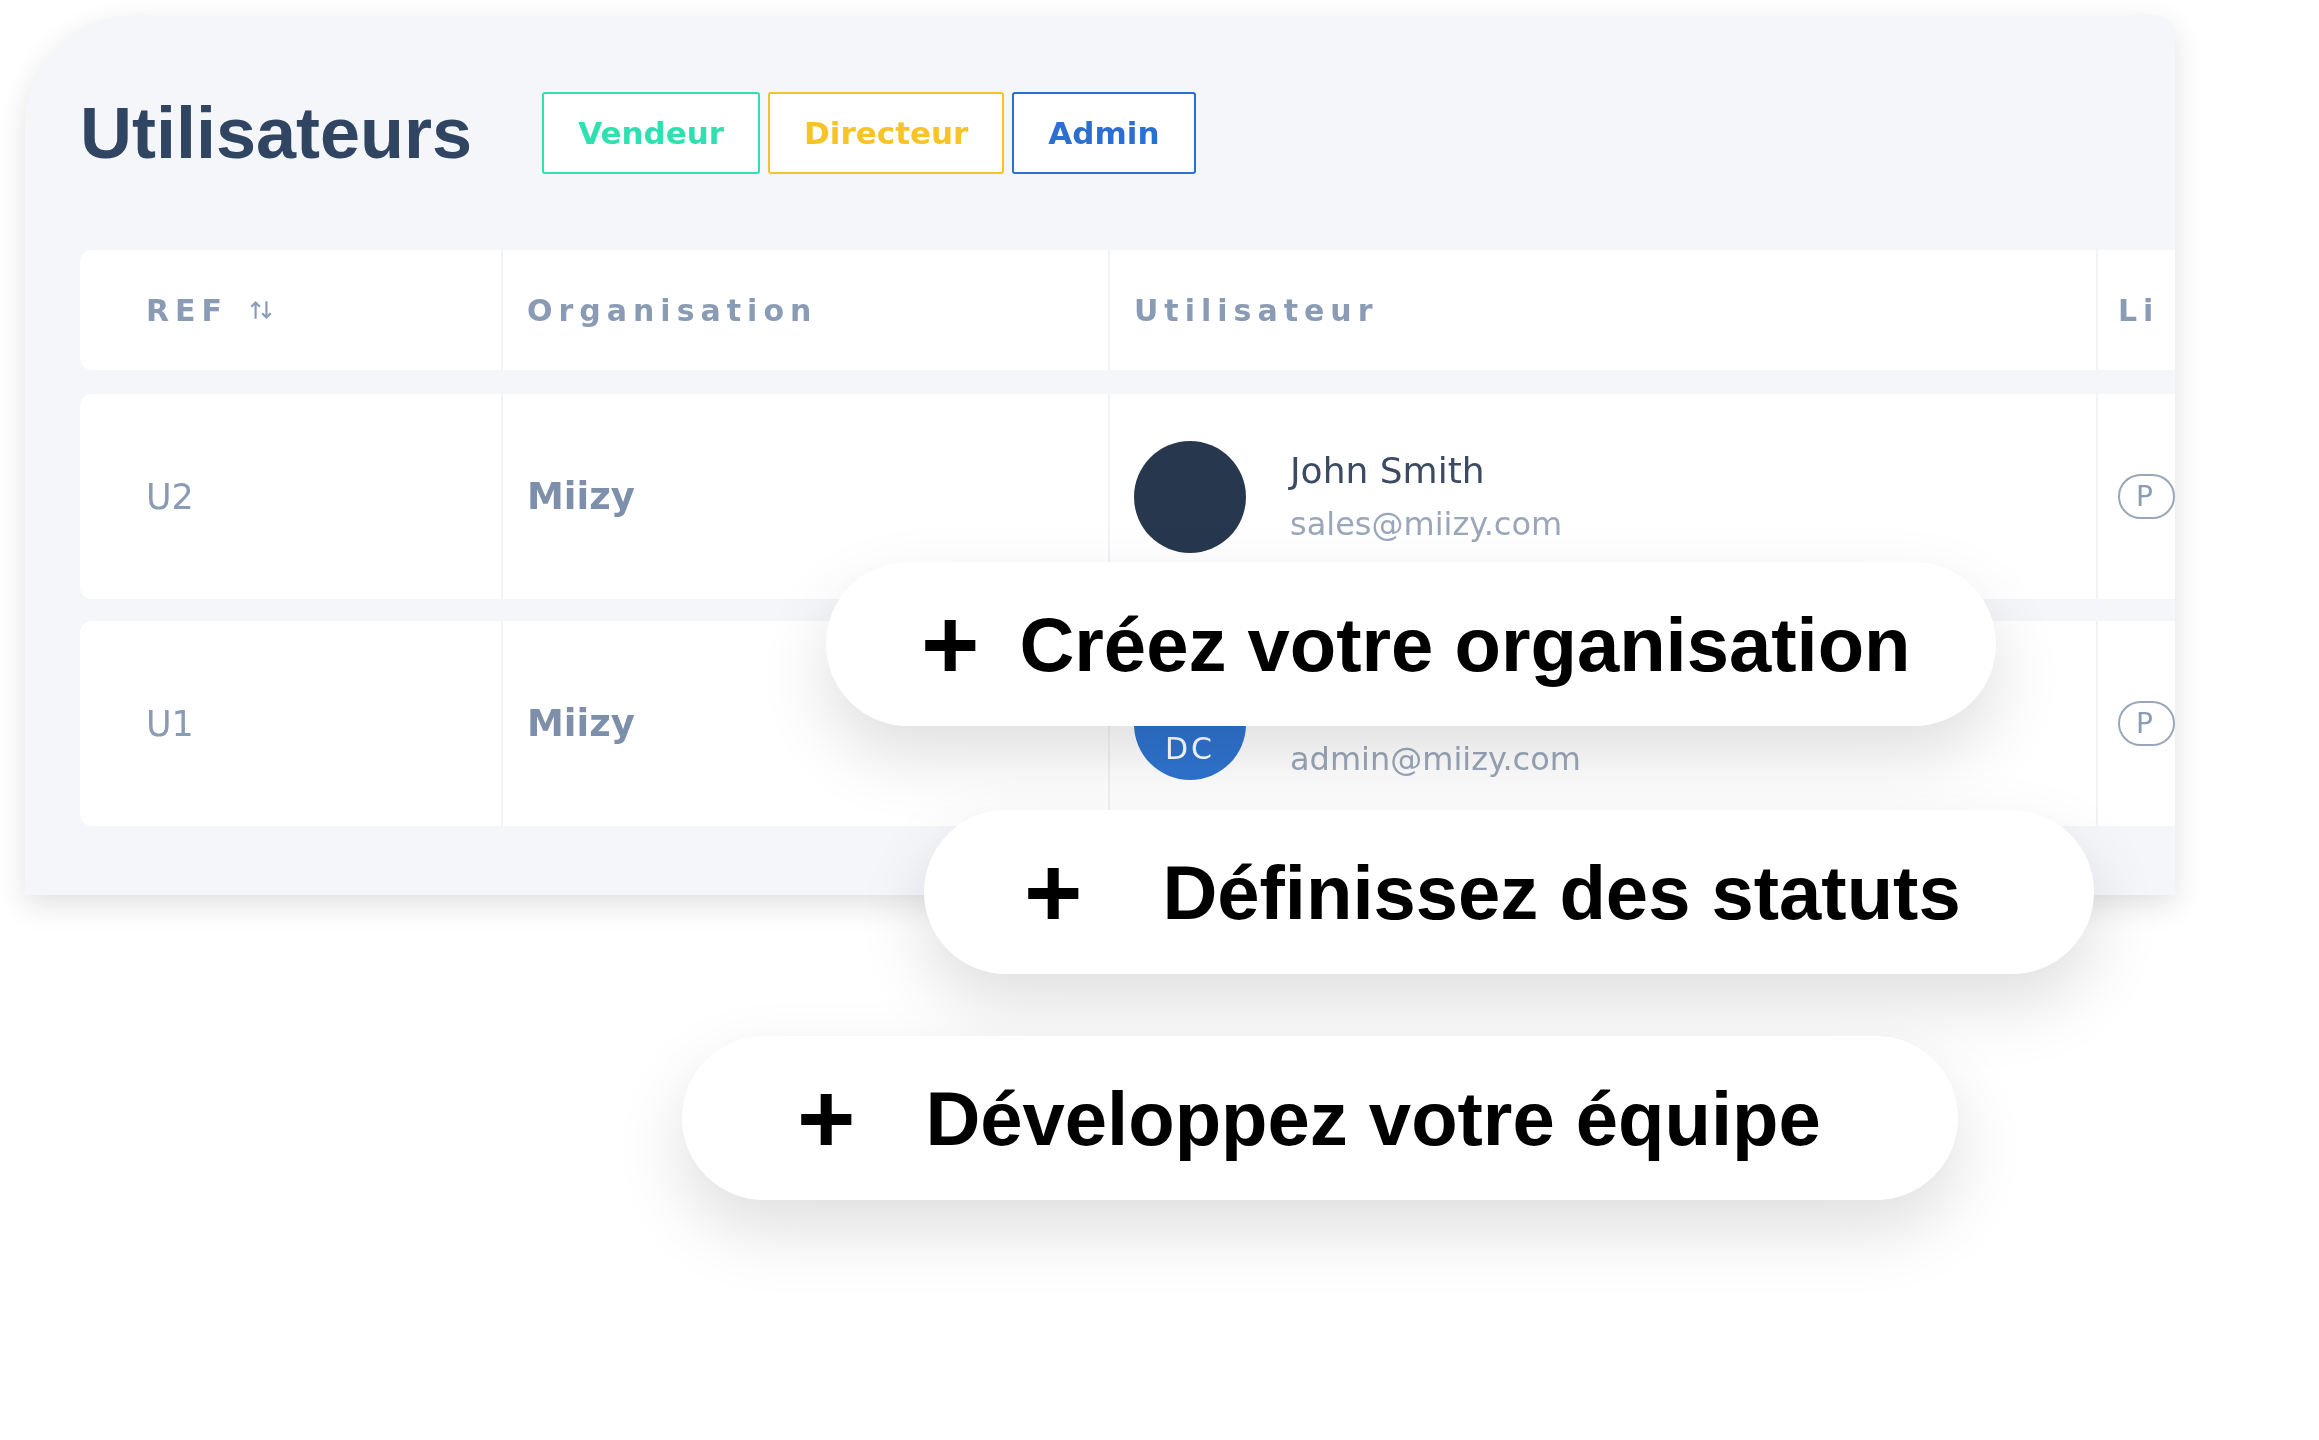 This screenshot has height=1440, width=2319. Describe the element at coordinates (2136, 310) in the screenshot. I see `column-header: Li` at that location.